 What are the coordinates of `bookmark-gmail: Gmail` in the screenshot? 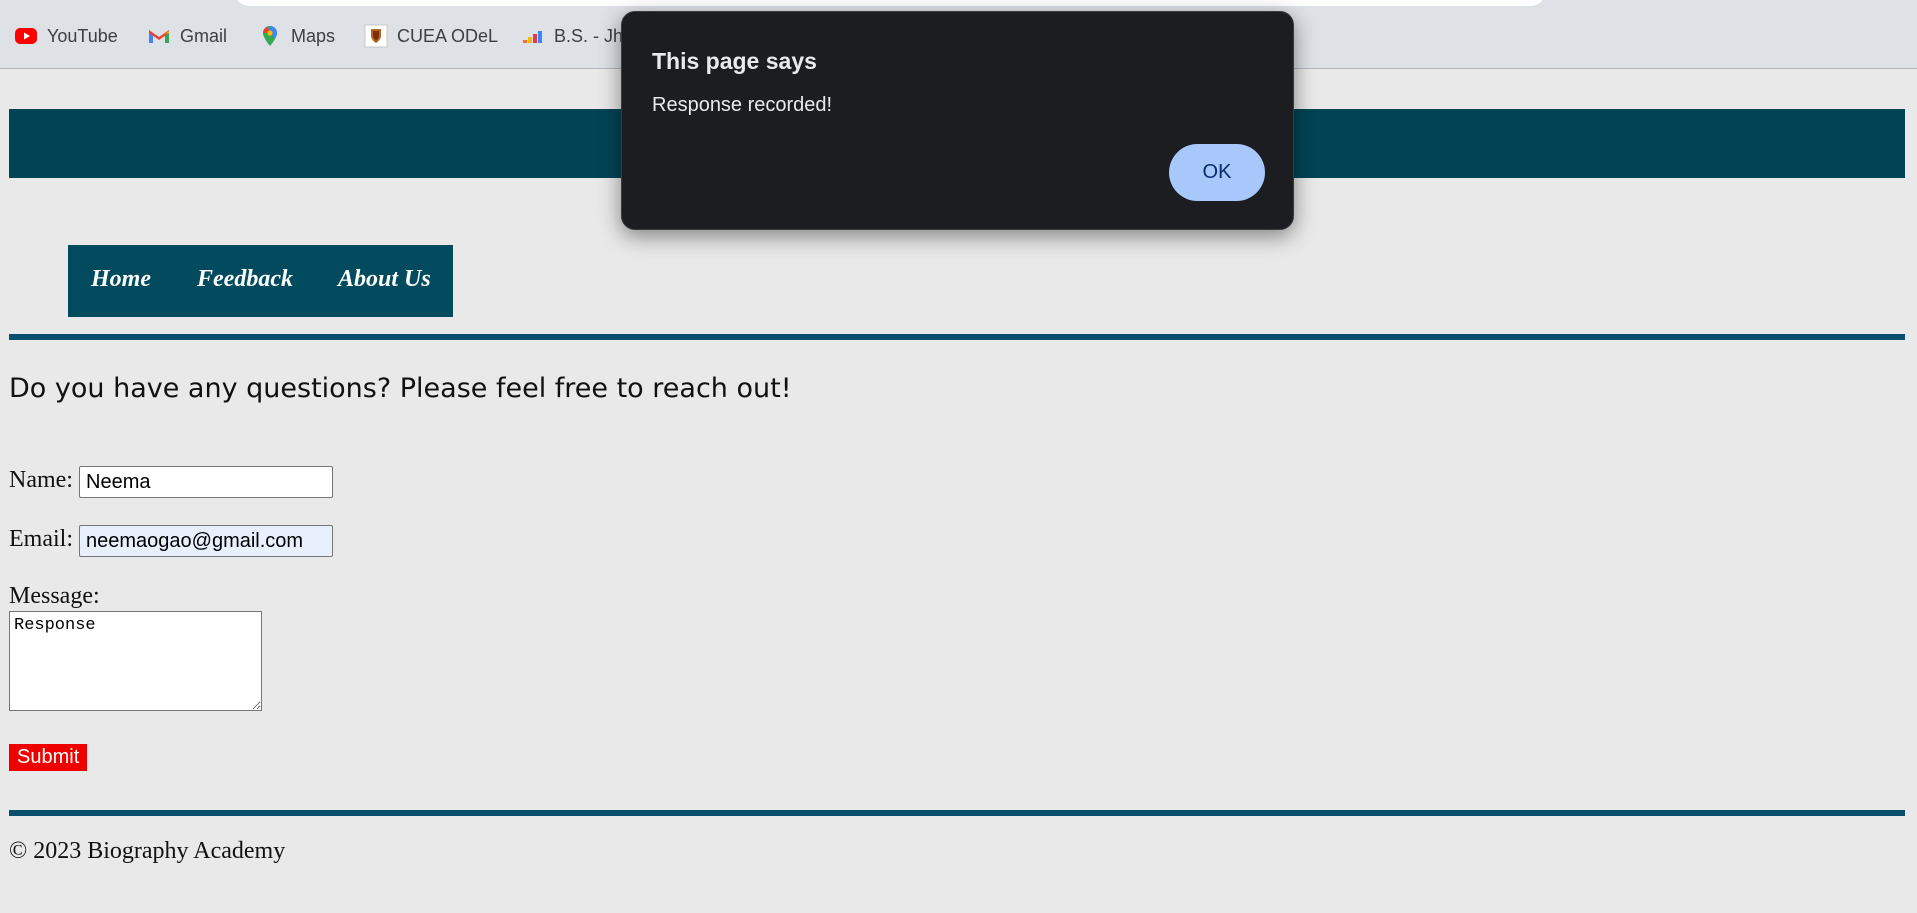 It's located at (187, 36).